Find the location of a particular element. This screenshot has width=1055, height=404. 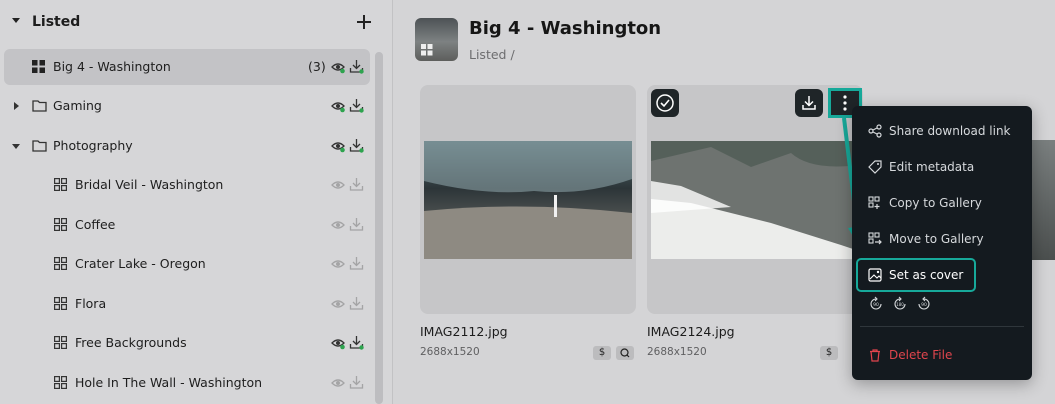

search-icon is located at coordinates (625, 353).